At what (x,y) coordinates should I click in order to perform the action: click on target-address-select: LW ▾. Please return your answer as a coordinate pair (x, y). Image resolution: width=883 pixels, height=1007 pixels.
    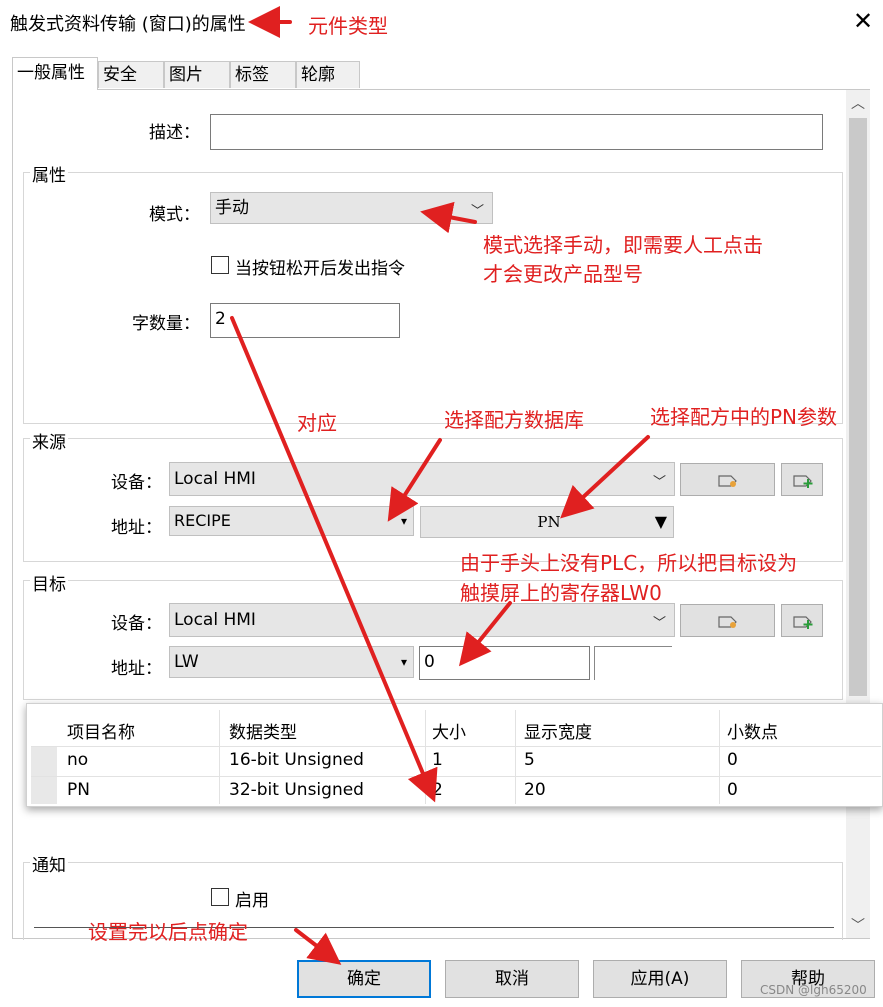
    Looking at the image, I should click on (291, 662).